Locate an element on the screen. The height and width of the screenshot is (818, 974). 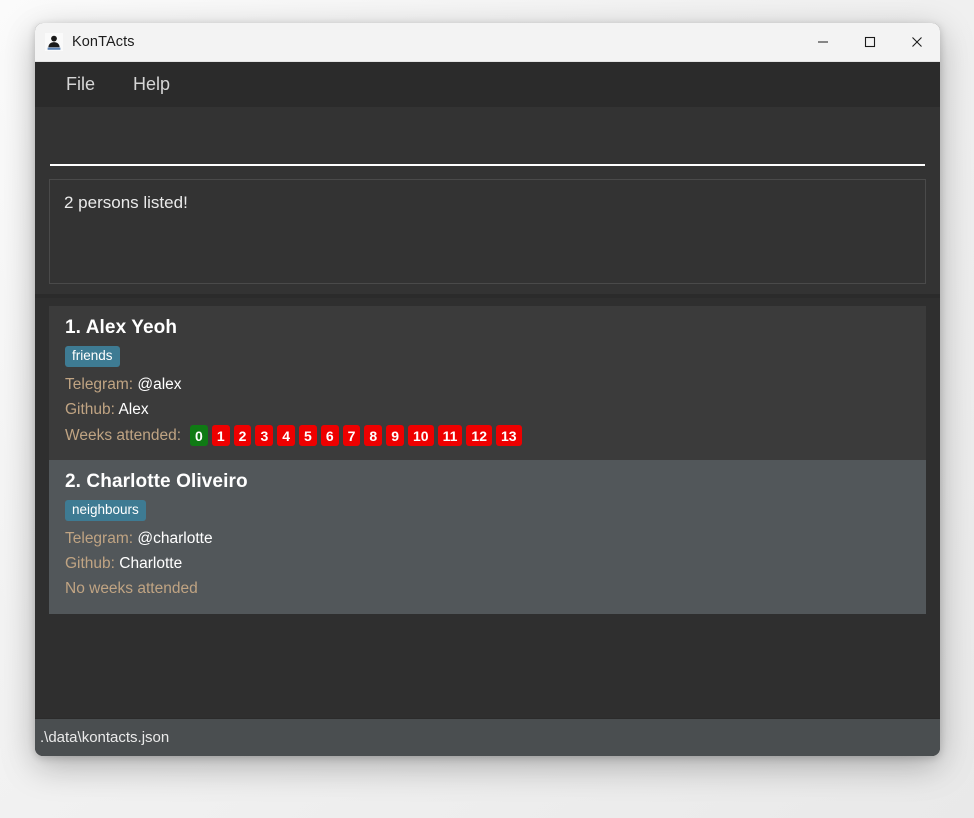
week-badge: 0 is located at coordinates (199, 436).